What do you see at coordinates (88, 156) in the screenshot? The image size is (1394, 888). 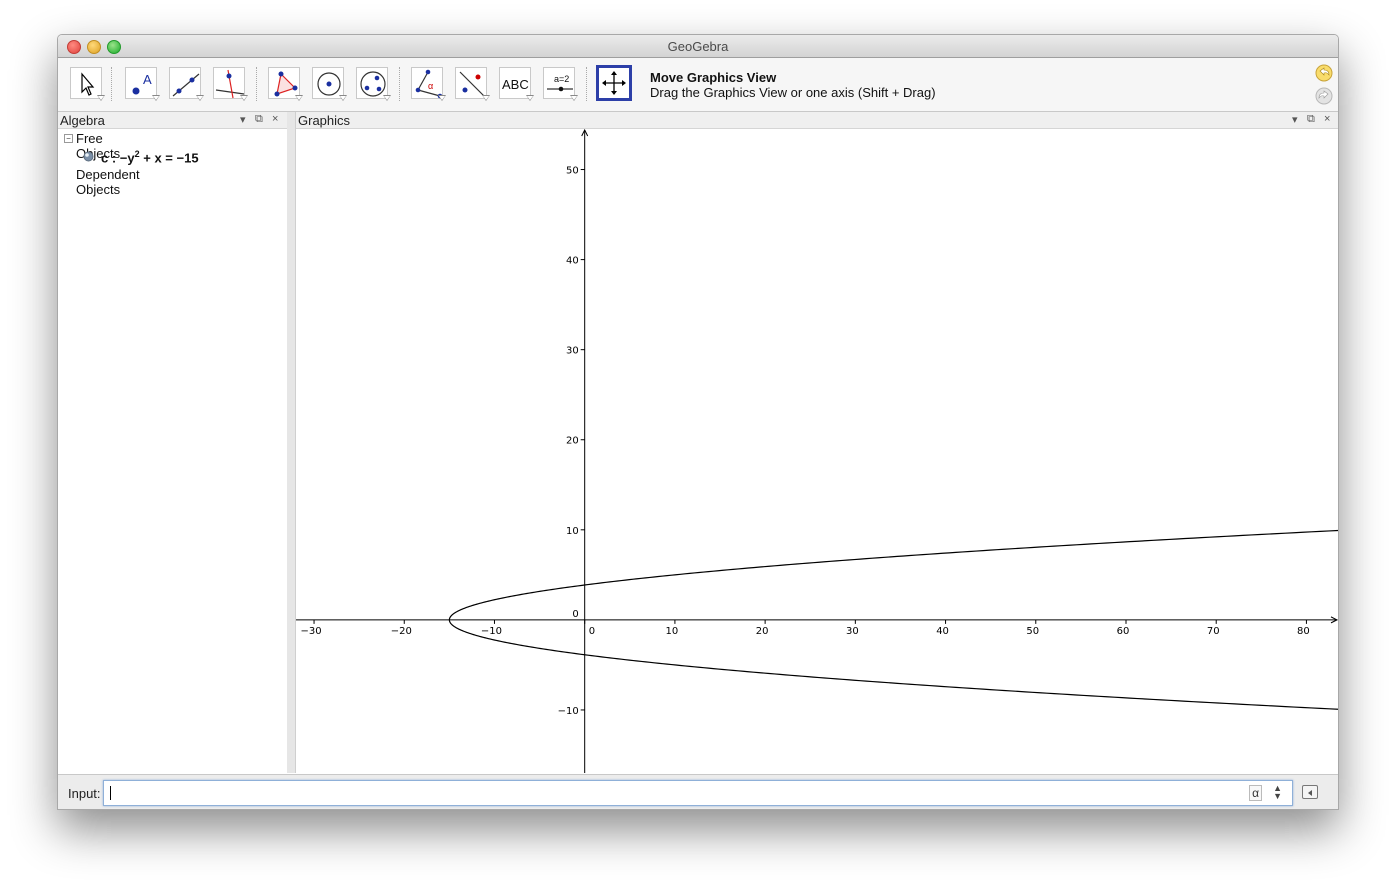 I see `visibility-toggle-icon` at bounding box center [88, 156].